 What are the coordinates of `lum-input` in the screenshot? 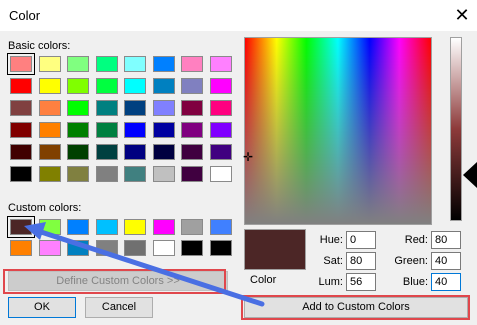 It's located at (361, 282).